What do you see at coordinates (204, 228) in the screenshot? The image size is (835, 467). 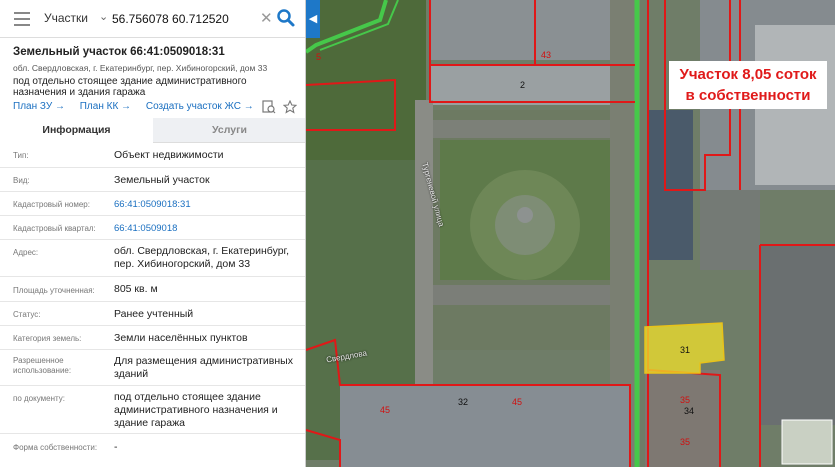 I see `cadastral-quarter-link: 66:41:0509018` at bounding box center [204, 228].